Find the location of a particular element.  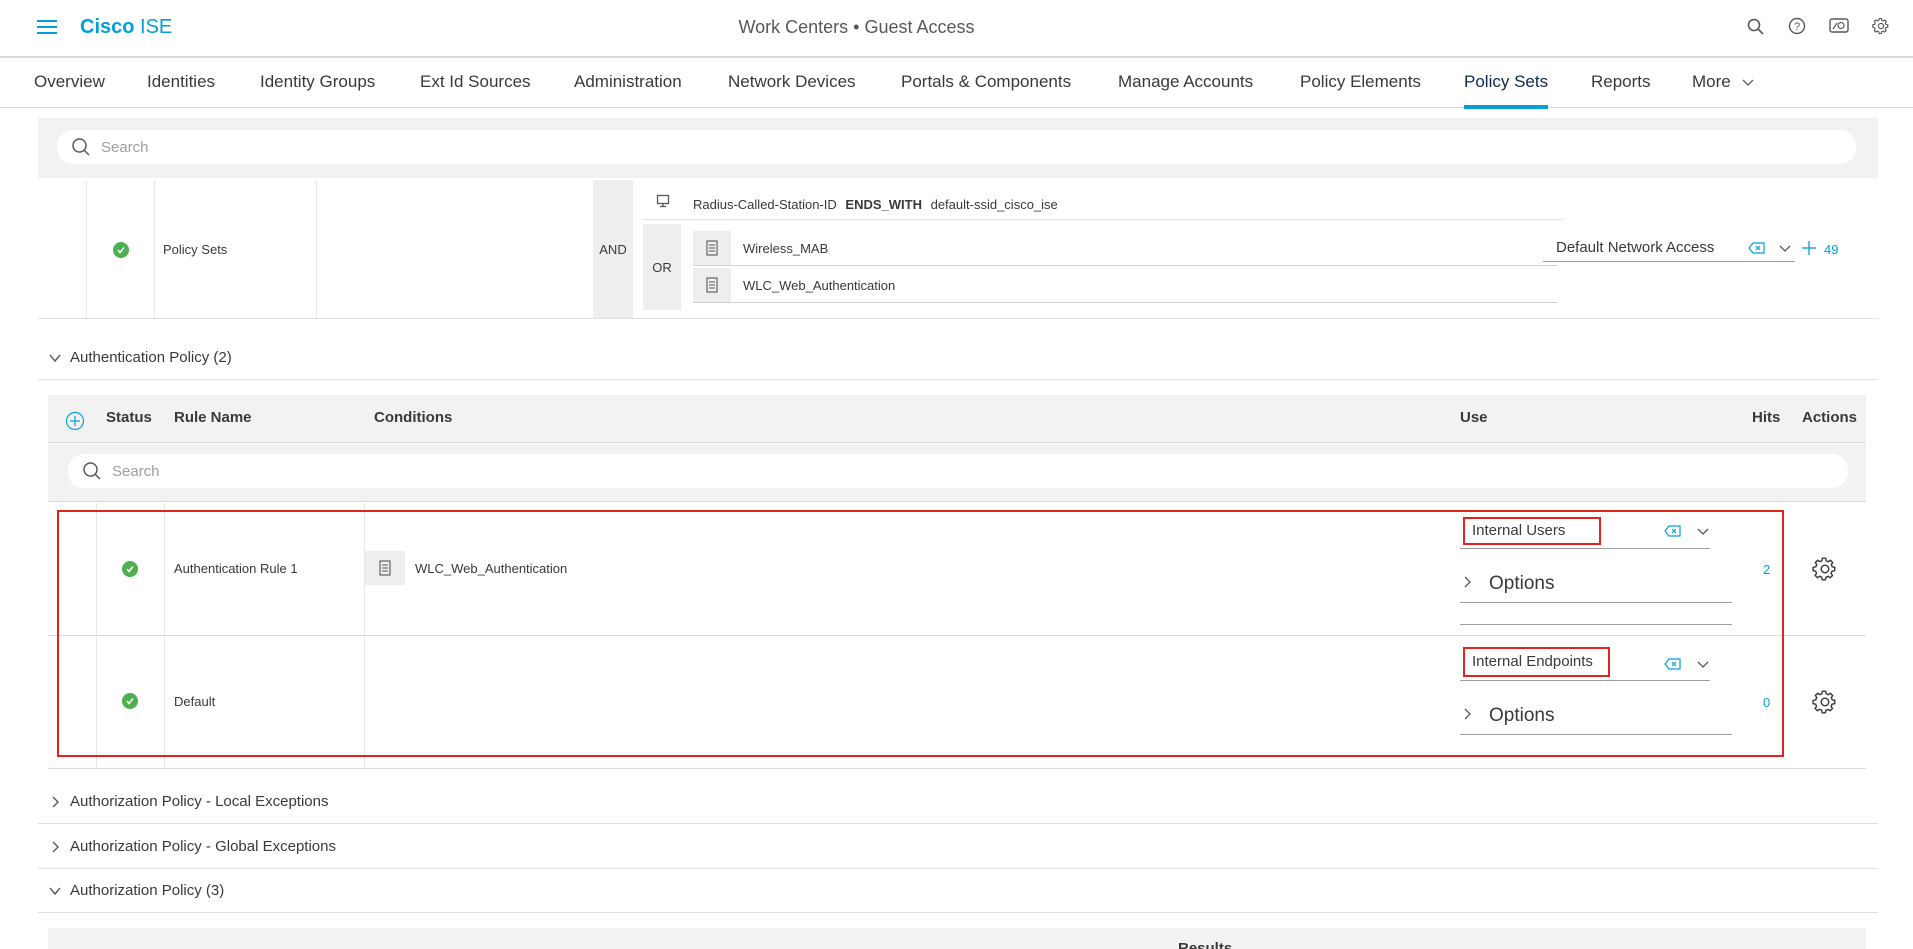

add-rule-icon is located at coordinates (75, 421).